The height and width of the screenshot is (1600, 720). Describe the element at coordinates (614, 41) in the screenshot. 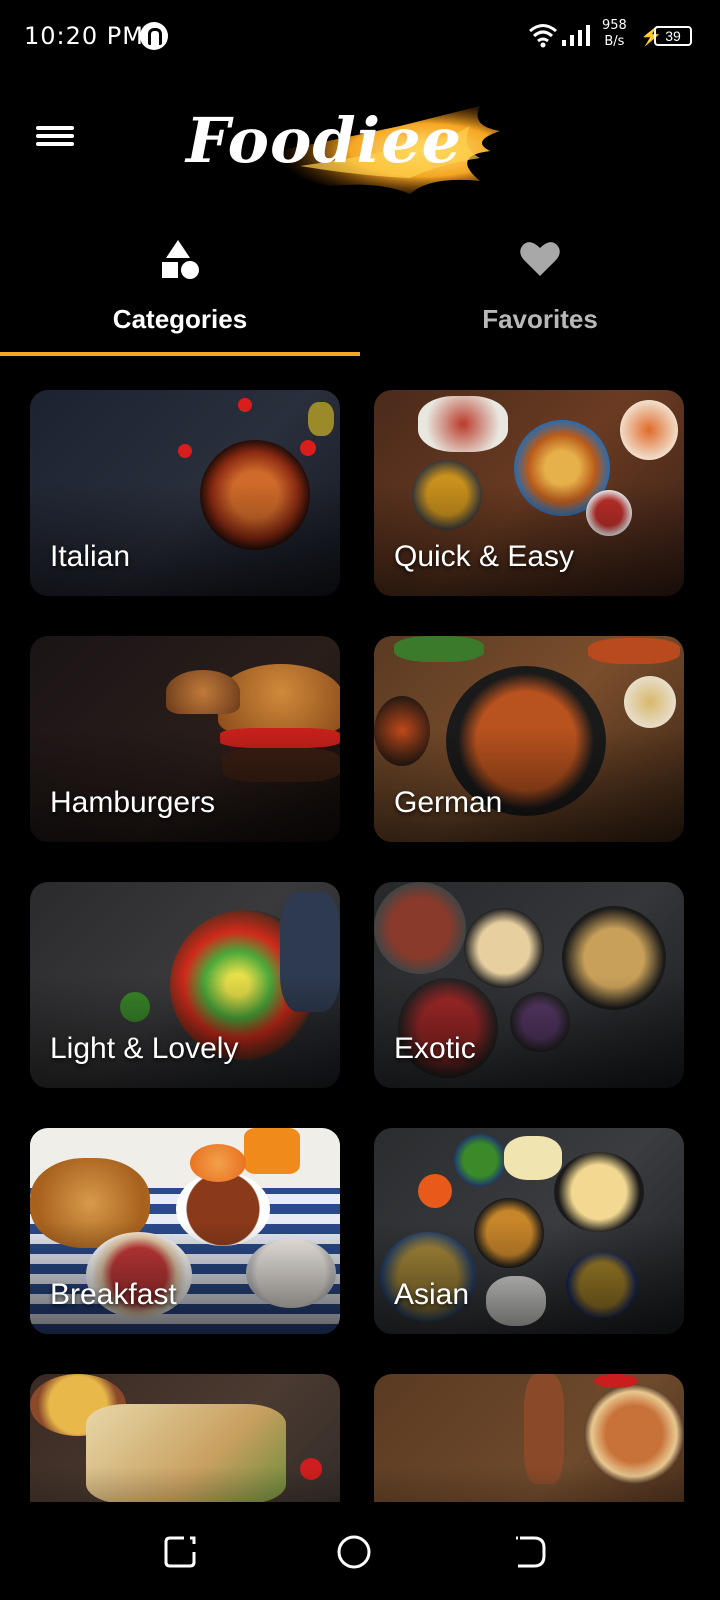

I see `network-speed-unit: B/s` at that location.